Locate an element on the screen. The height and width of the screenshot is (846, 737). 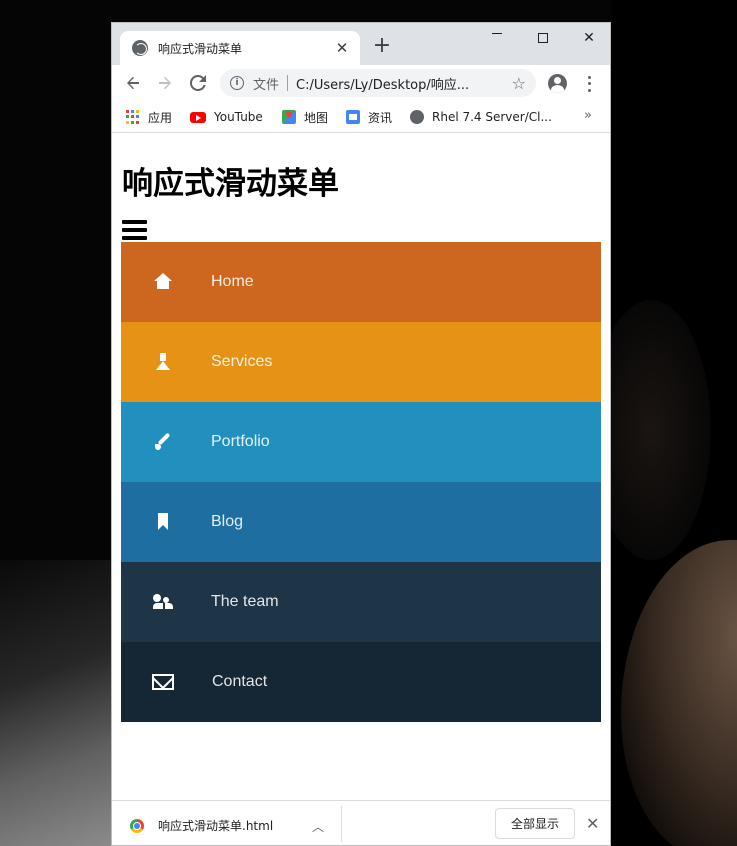
browser-menu-button is located at coordinates (589, 84).